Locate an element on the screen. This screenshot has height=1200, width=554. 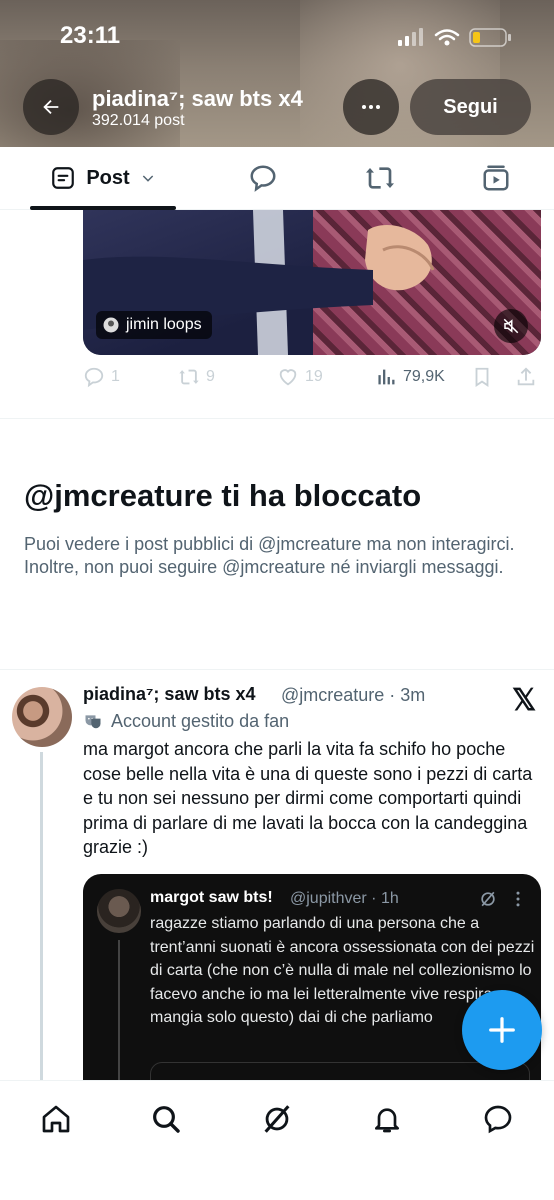
tab-reposts is located at coordinates (380, 178).